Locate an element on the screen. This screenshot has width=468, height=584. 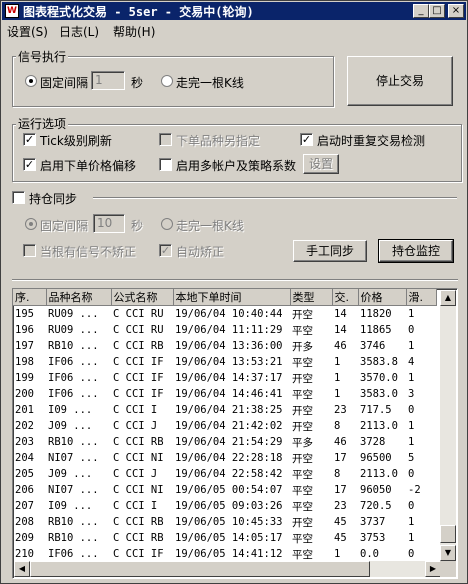
auto-correct-label: 自动矫正 is located at coordinates (200, 252).